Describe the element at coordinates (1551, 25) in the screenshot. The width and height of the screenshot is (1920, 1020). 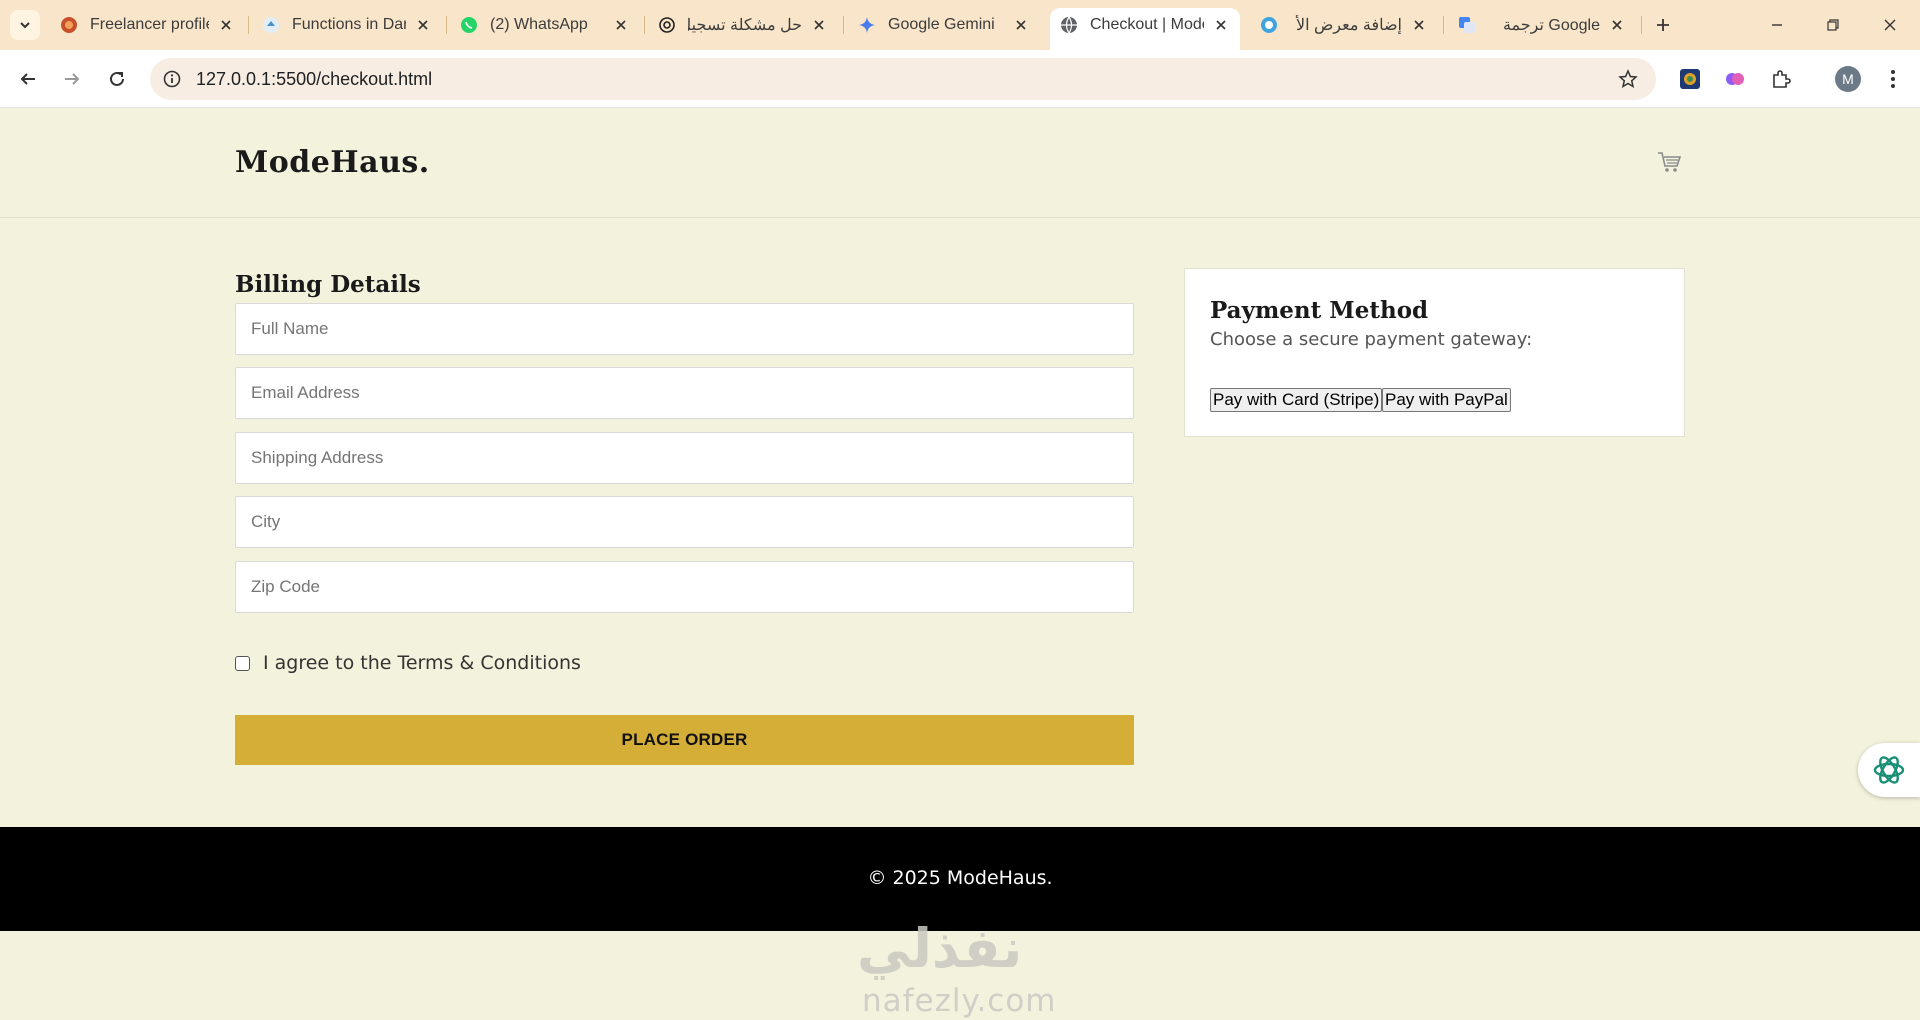
I see `tab-label: Google ترجمة` at that location.